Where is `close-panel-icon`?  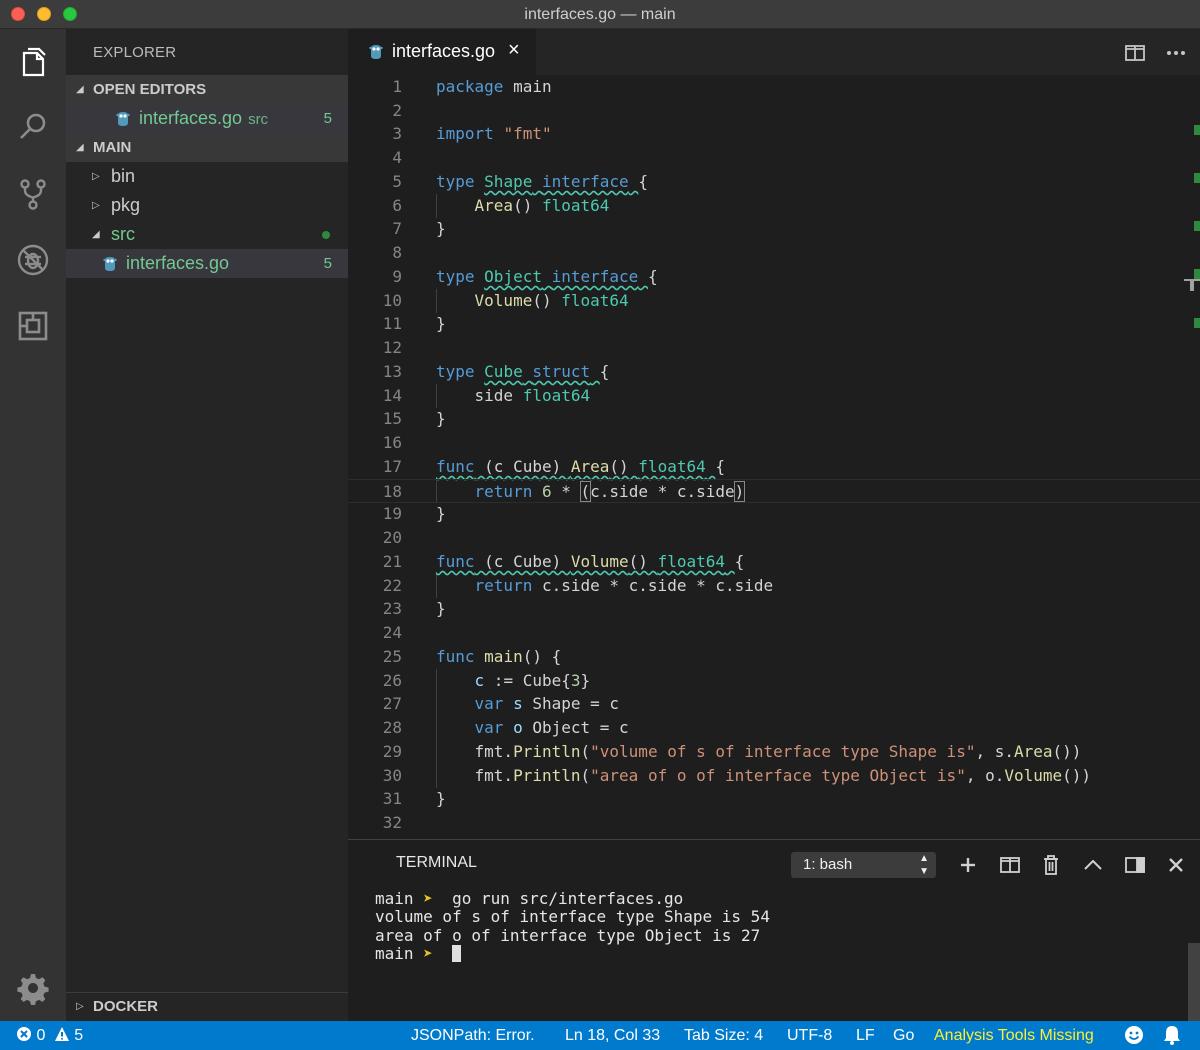
close-panel-icon is located at coordinates (1176, 865).